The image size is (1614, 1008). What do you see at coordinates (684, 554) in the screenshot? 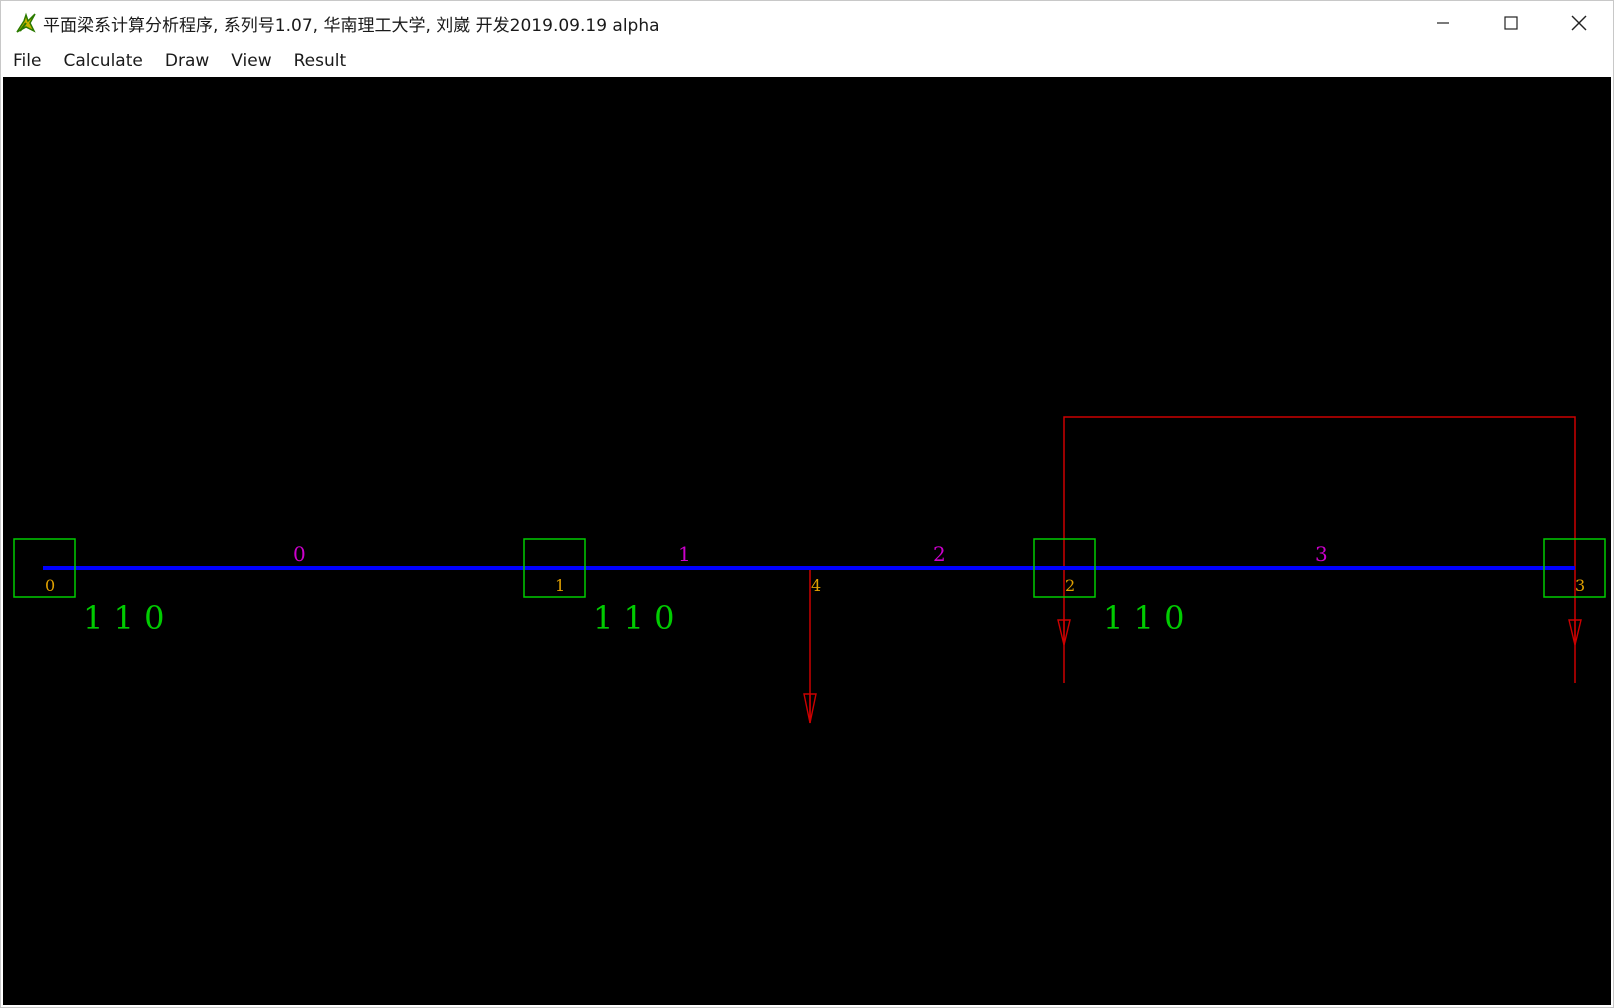
I see `element-label-1: 1` at bounding box center [684, 554].